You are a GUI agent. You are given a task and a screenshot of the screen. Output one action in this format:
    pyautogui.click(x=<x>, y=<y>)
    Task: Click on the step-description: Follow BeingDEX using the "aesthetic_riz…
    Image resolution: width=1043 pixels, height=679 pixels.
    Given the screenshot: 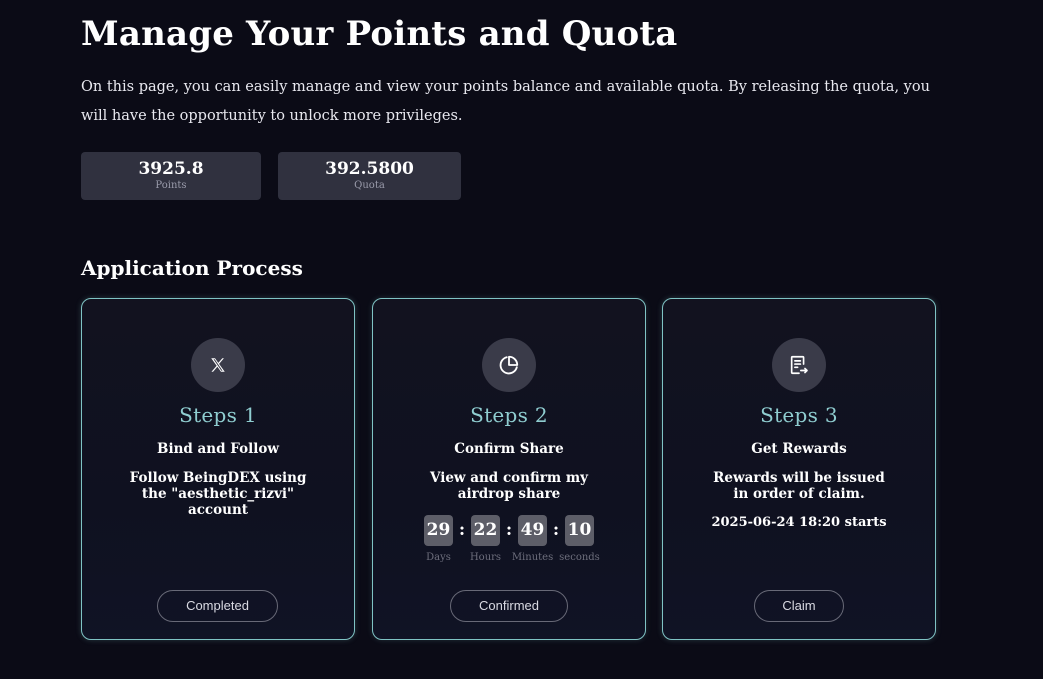 What is the action you would take?
    pyautogui.click(x=218, y=494)
    